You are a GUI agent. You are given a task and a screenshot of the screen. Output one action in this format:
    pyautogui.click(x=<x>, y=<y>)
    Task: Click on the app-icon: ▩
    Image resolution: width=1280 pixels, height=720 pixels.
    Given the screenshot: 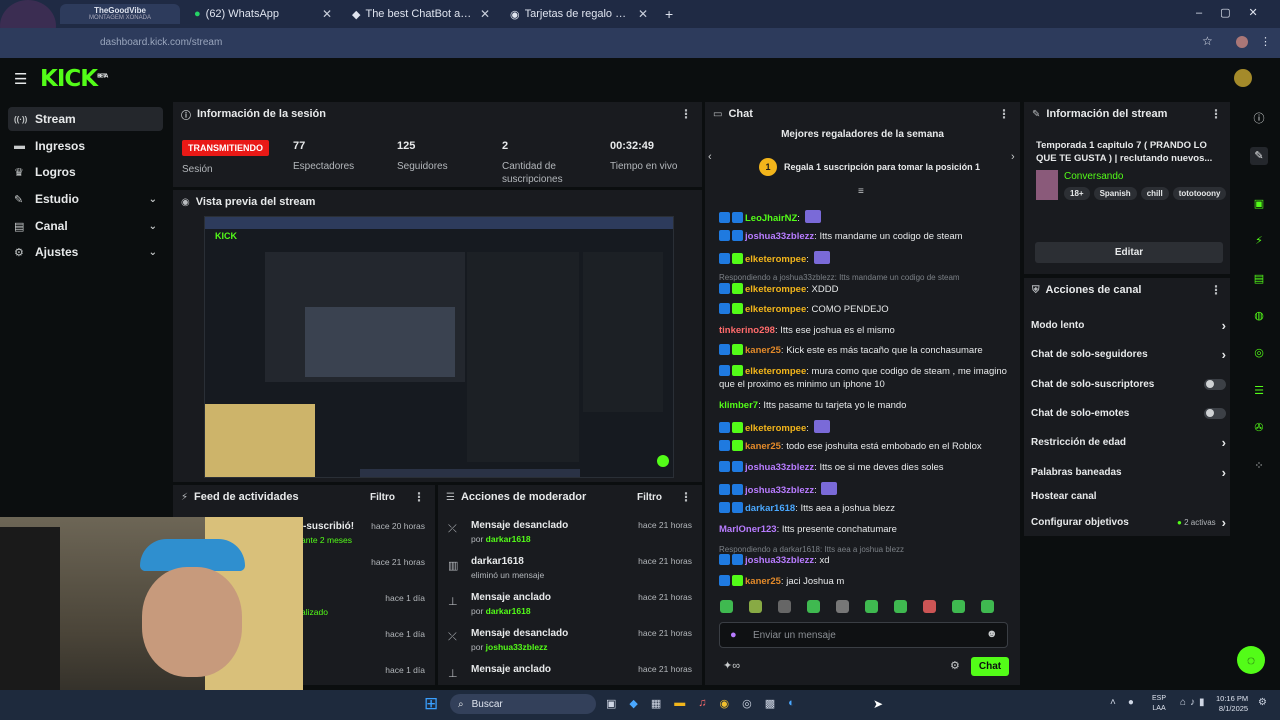 What is the action you would take?
    pyautogui.click(x=770, y=703)
    